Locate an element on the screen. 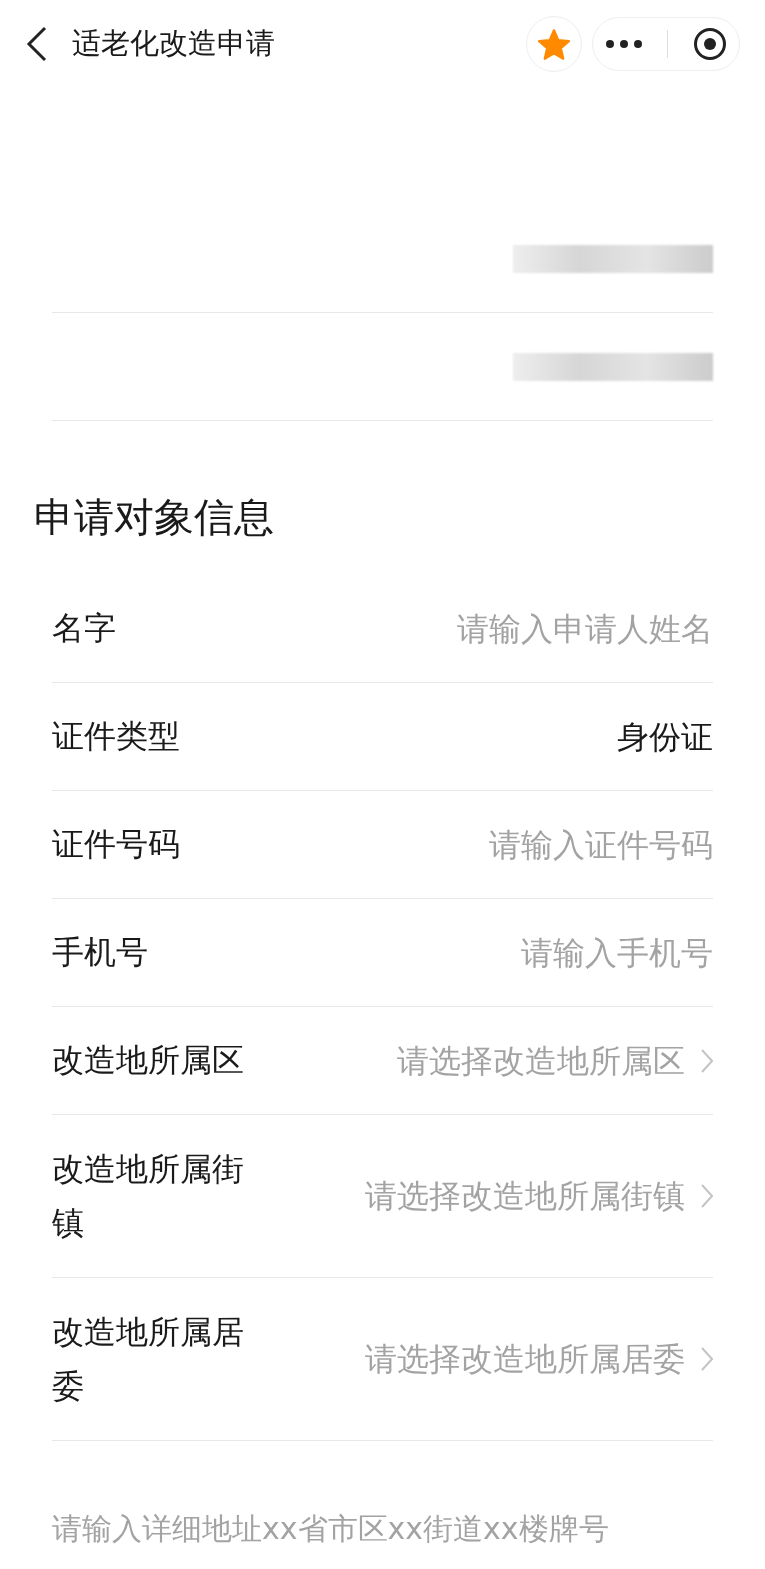 The image size is (765, 1569). field-label: 改造地所属居委 is located at coordinates (148, 1359).